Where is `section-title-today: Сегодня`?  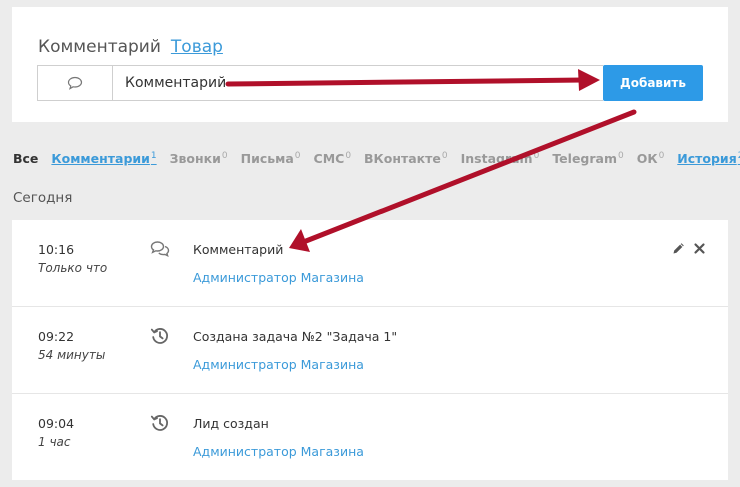 section-title-today: Сегодня is located at coordinates (43, 198).